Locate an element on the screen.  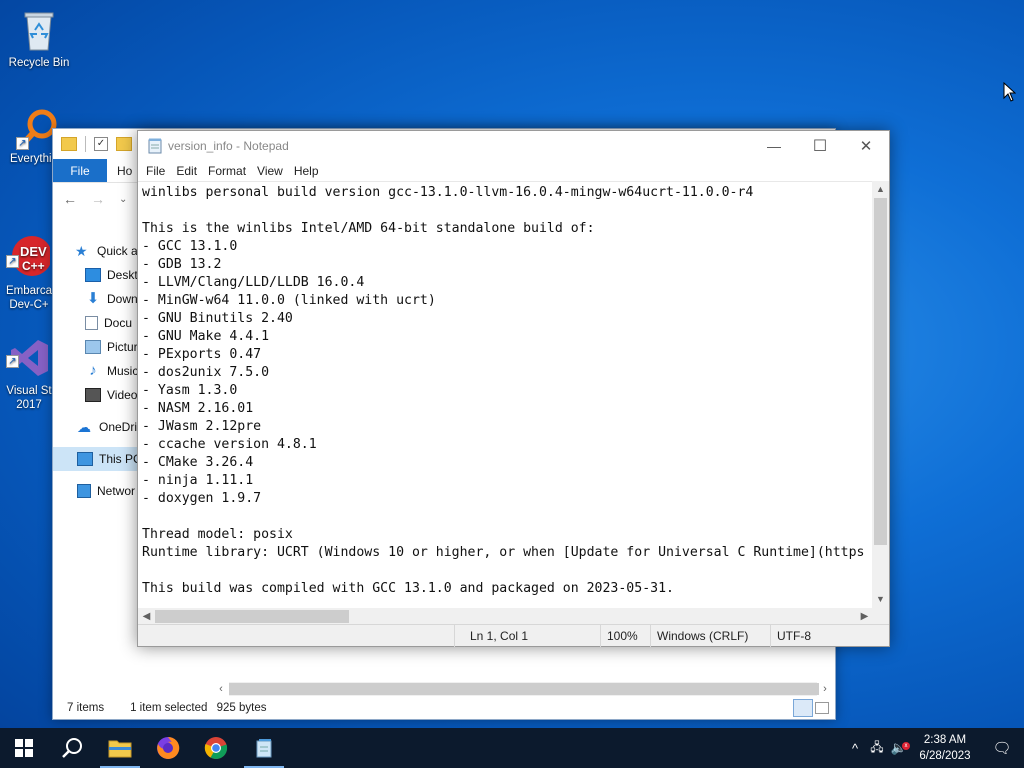
taskbar-firefox is located at coordinates (168, 748).